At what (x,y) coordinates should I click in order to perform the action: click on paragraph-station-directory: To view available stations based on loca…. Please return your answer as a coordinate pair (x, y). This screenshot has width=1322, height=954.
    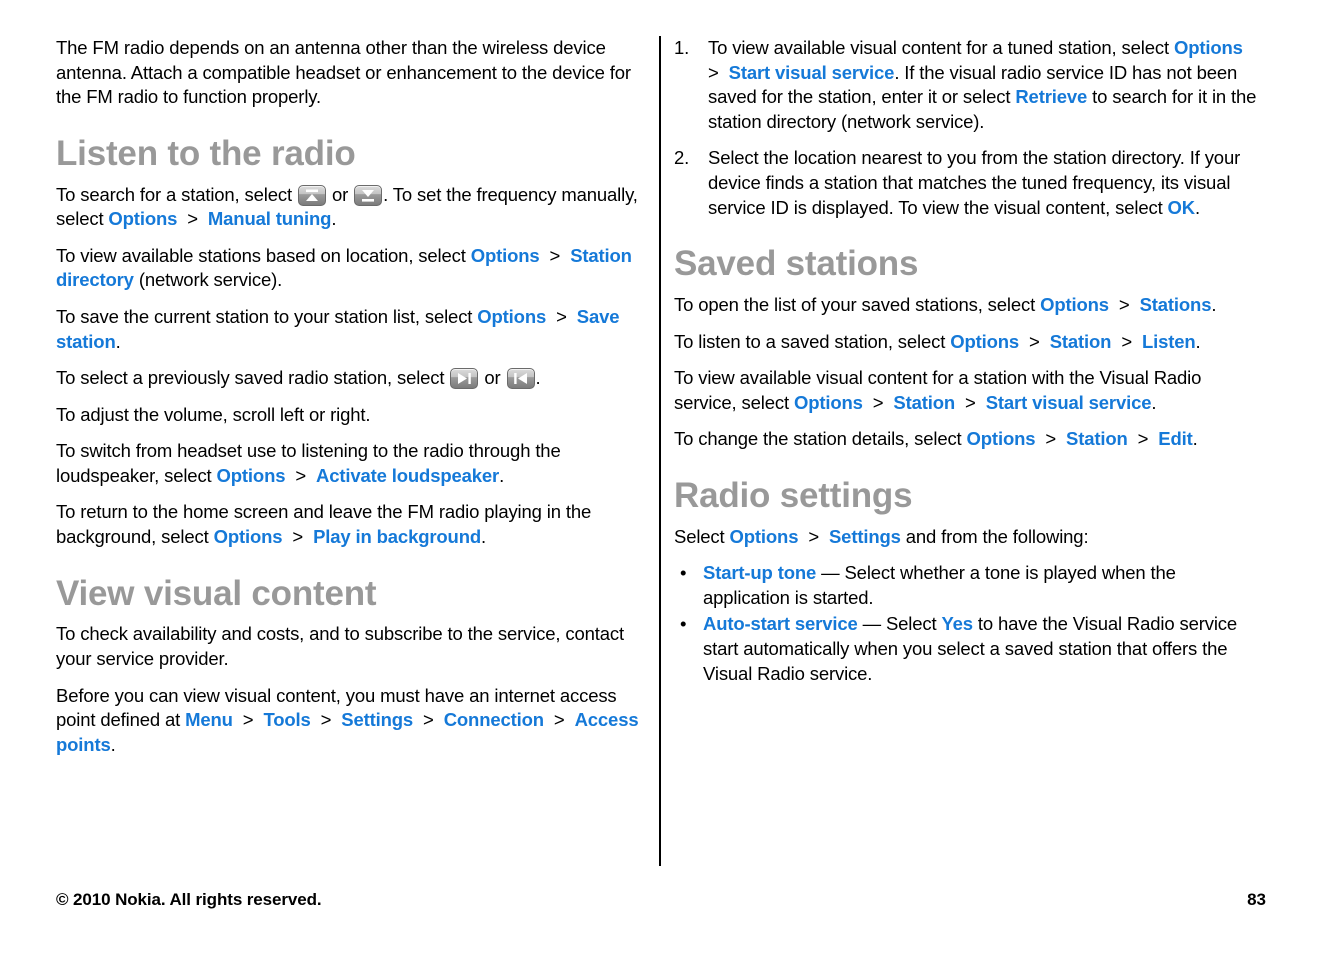
    Looking at the image, I should click on (352, 268).